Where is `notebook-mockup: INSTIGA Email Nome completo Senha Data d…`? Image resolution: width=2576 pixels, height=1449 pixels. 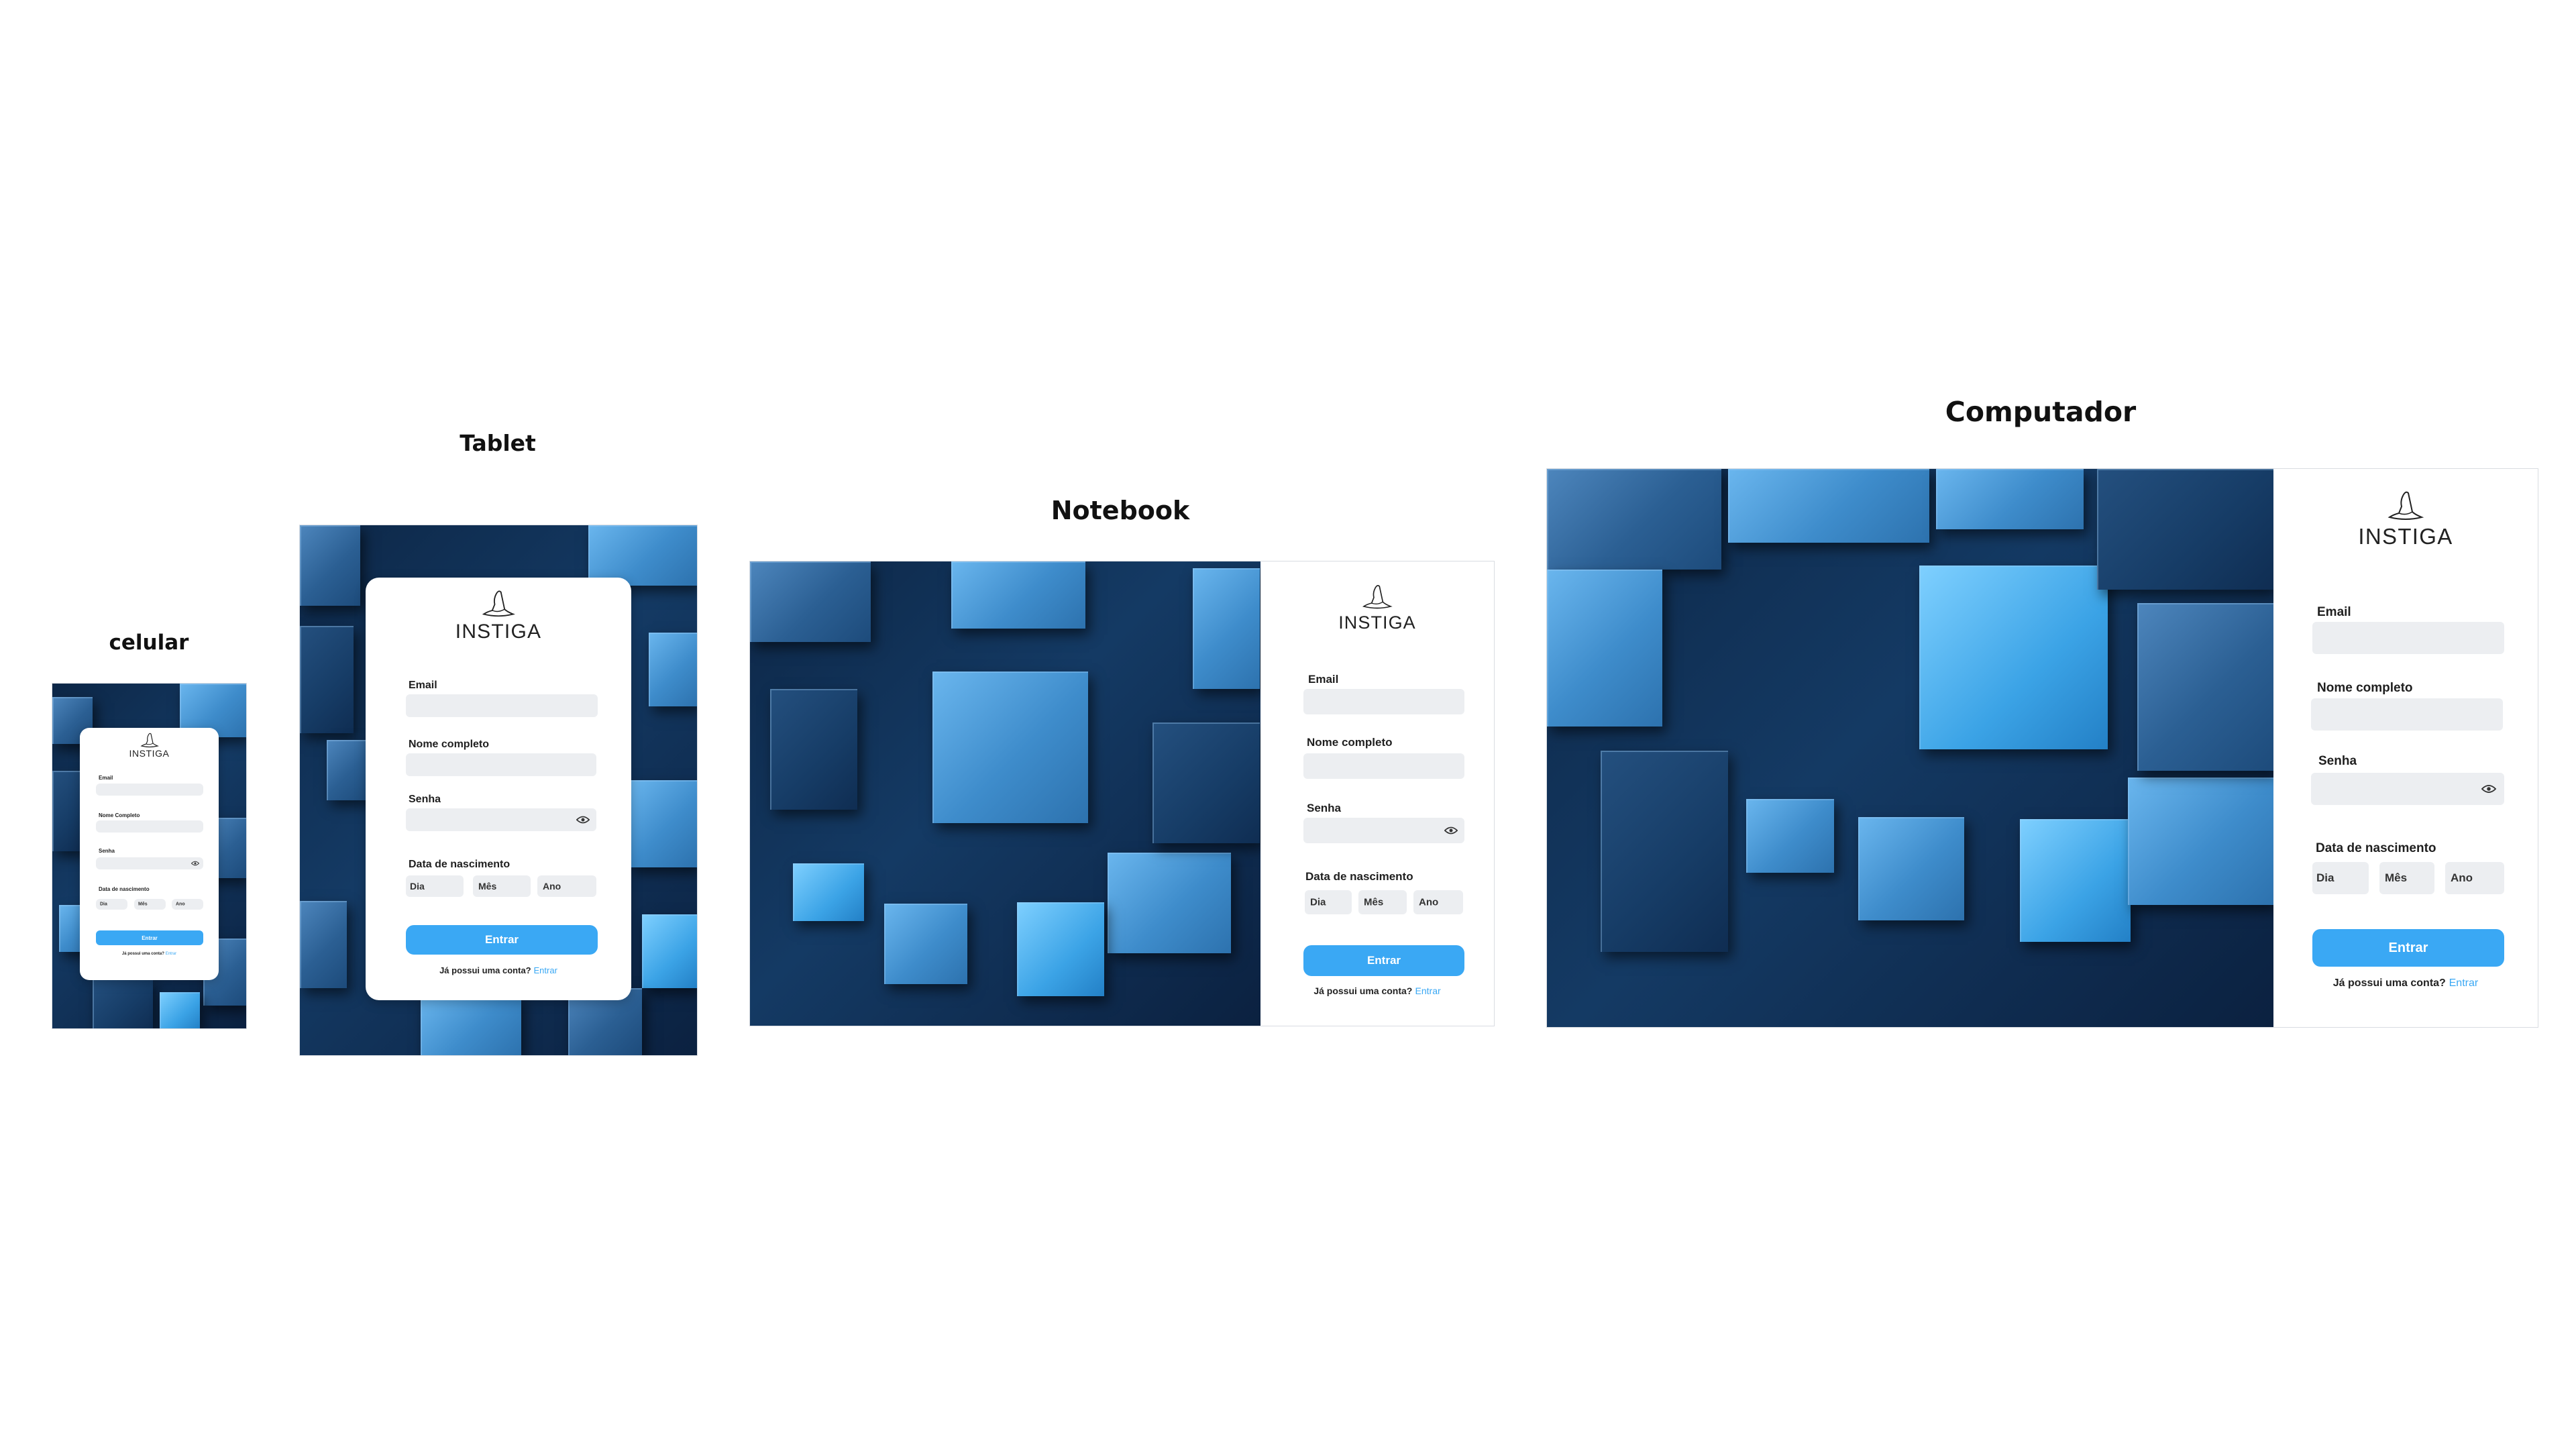 notebook-mockup: INSTIGA Email Nome completo Senha Data d… is located at coordinates (1122, 793).